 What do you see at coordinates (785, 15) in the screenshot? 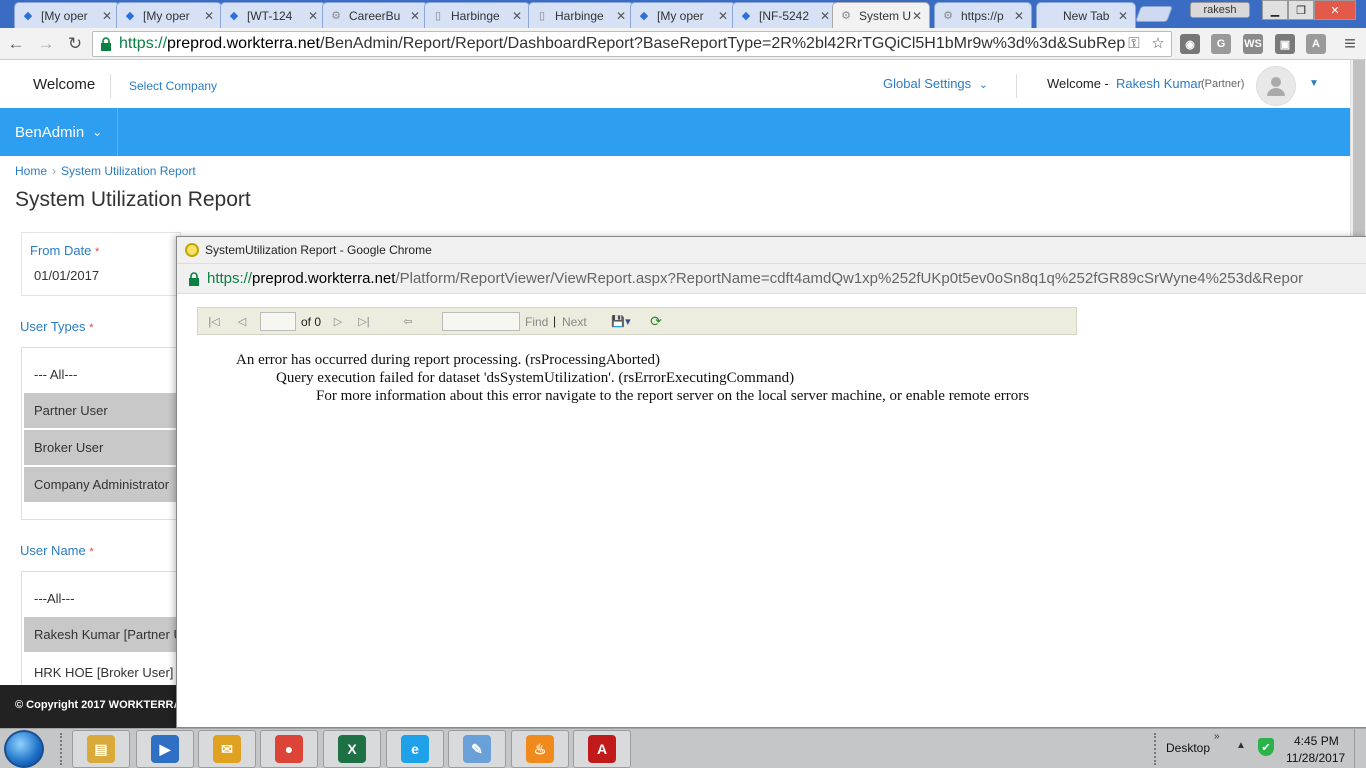
I see `tab-item: ◆ [NF-5242 ✕` at bounding box center [785, 15].